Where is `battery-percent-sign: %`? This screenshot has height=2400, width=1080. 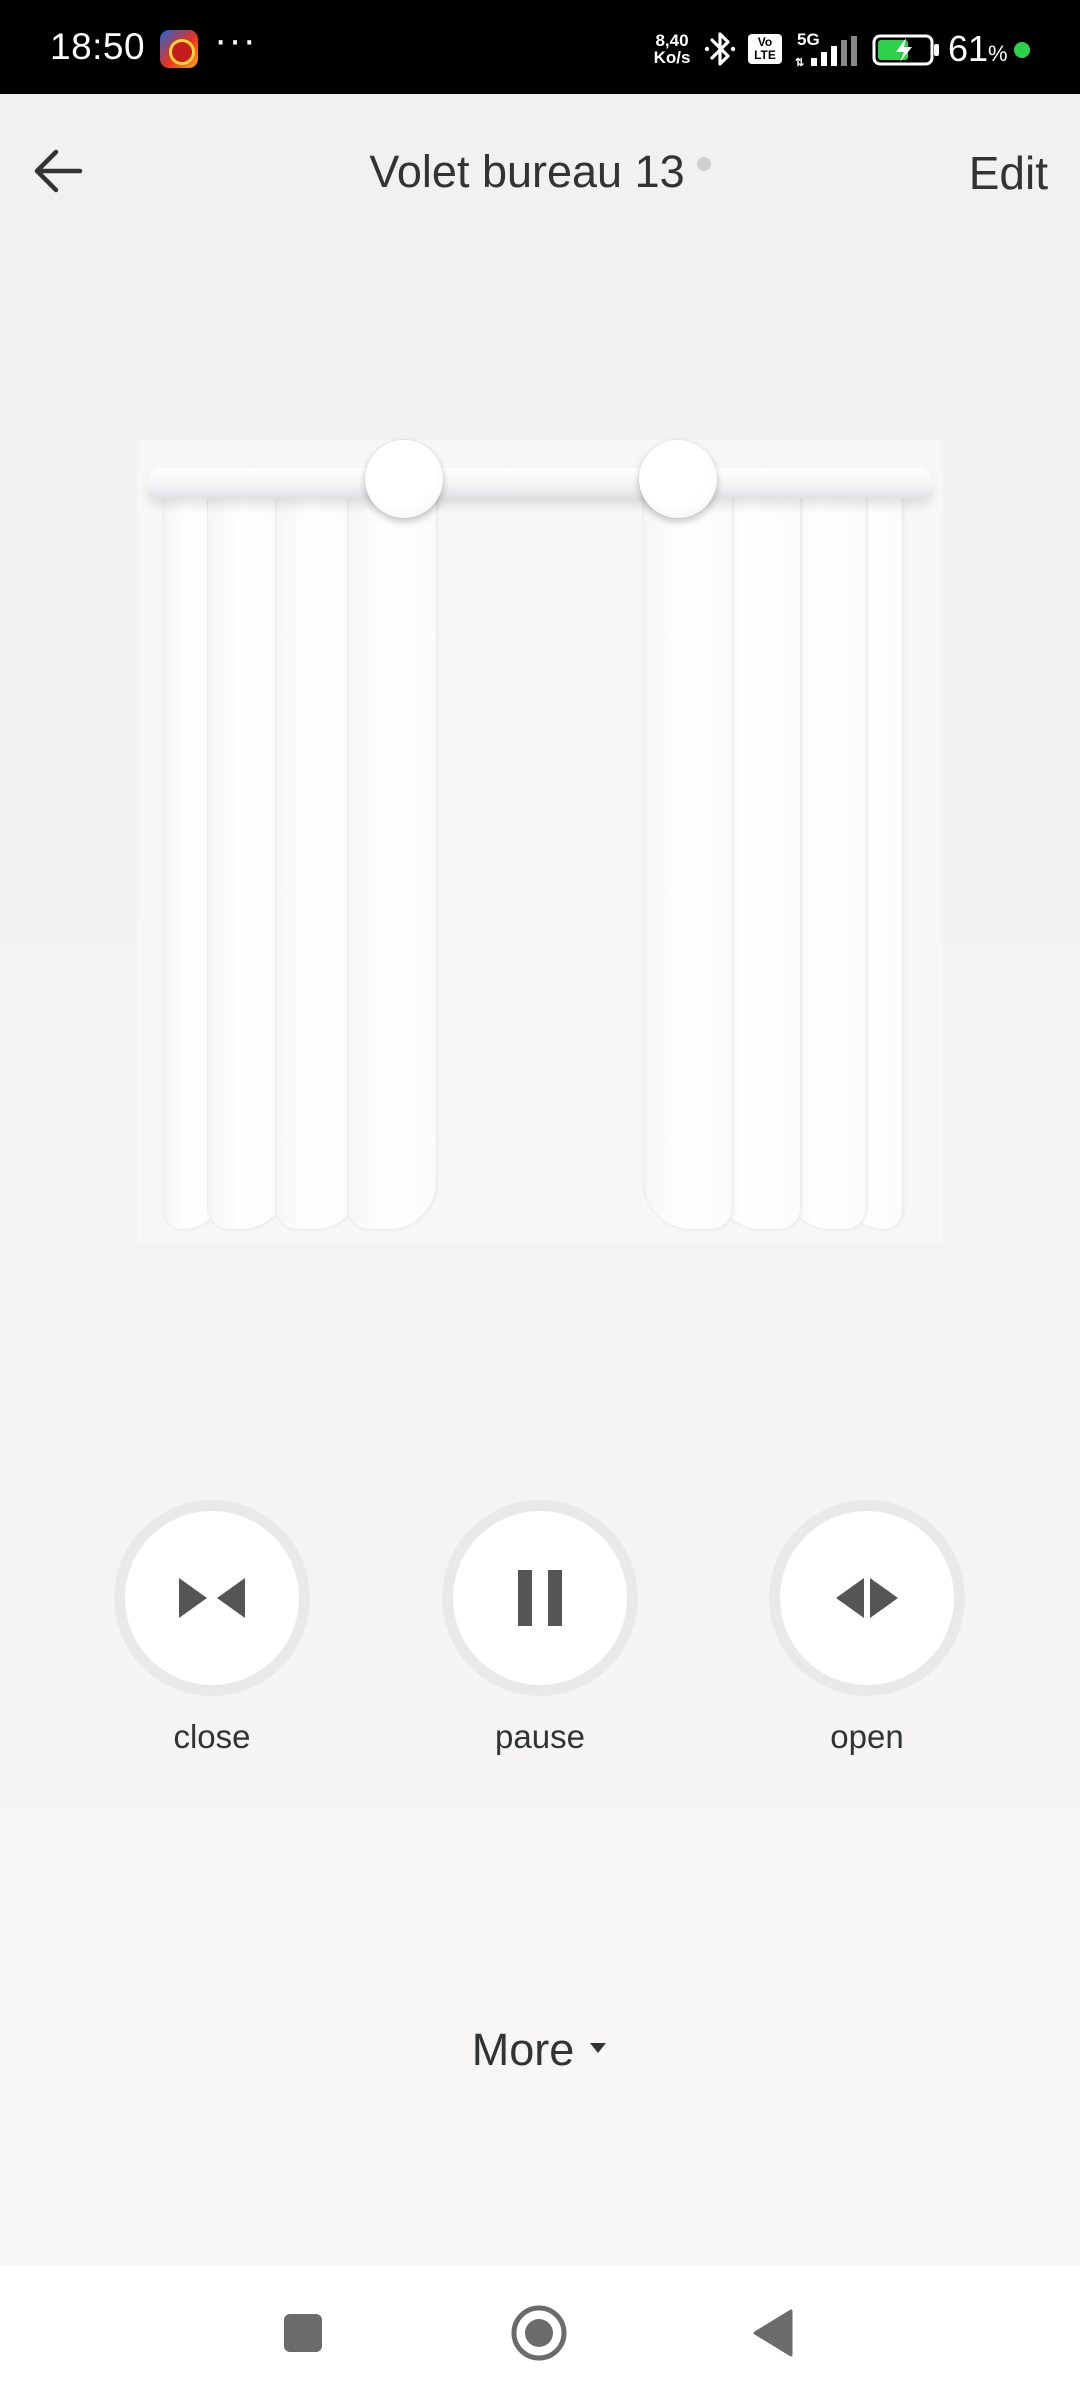 battery-percent-sign: % is located at coordinates (998, 53).